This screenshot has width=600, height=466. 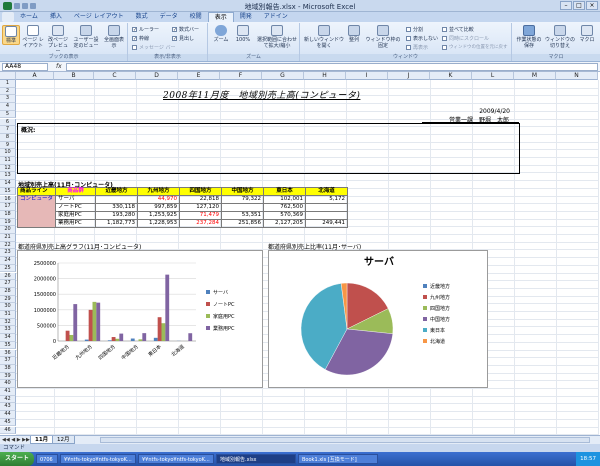 I want to click on reset-window-position-button: ウィンドウの位置を元に戻す, so click(x=475, y=47).